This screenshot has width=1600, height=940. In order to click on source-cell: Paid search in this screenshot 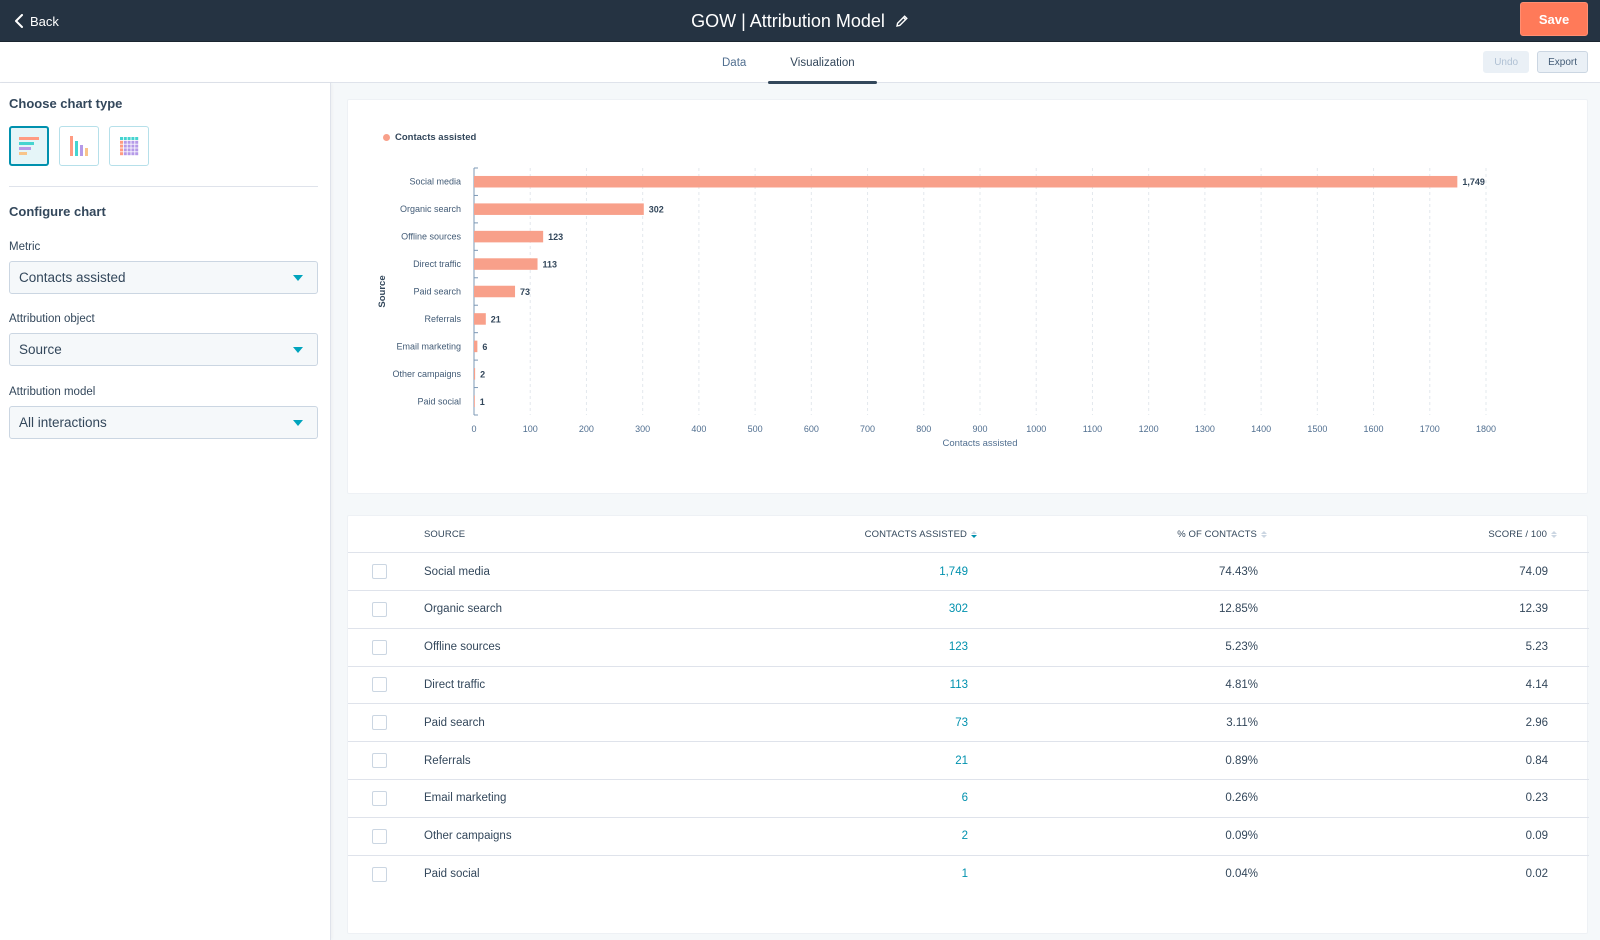, I will do `click(454, 722)`.